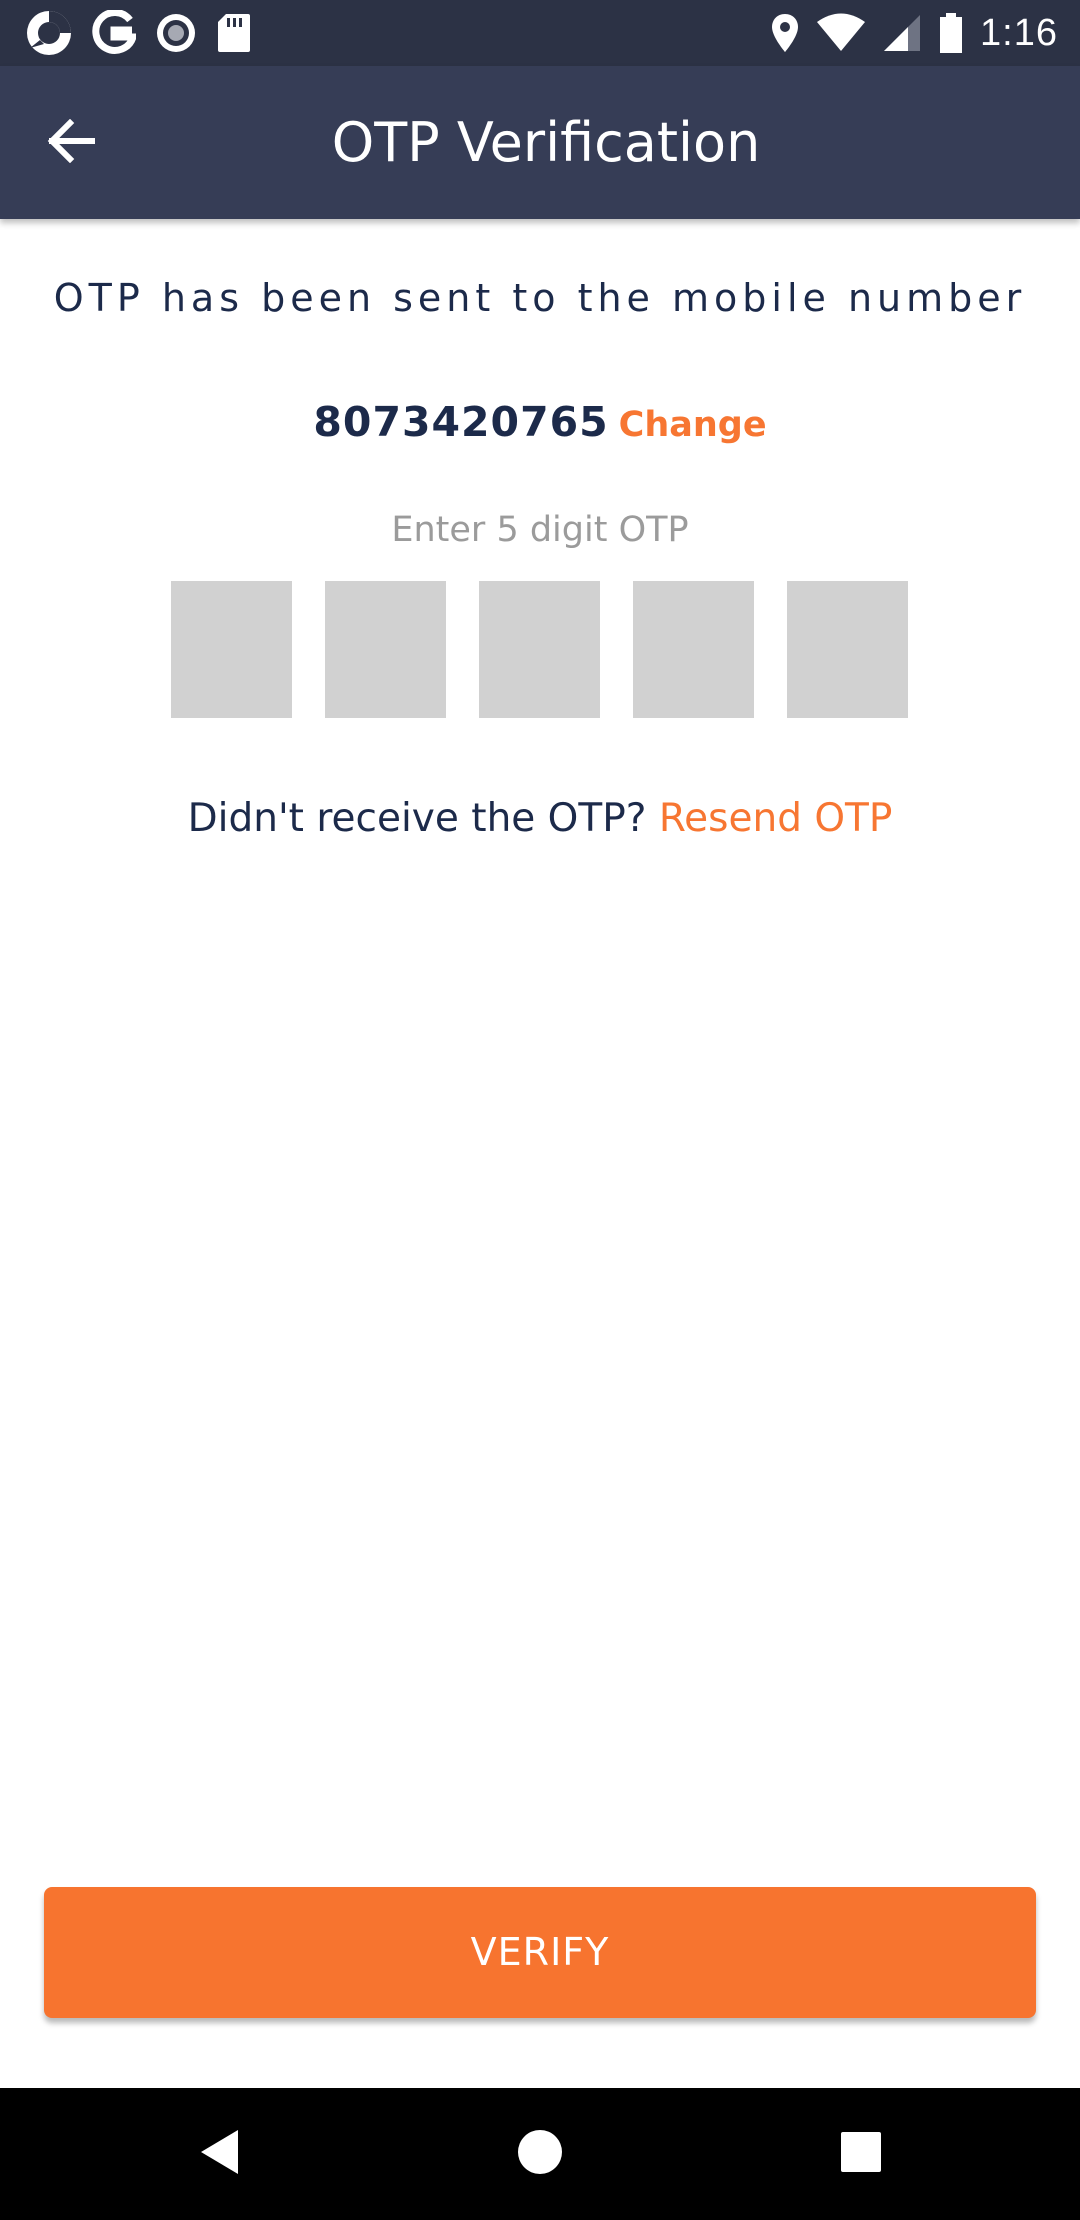 This screenshot has width=1080, height=2220. Describe the element at coordinates (1019, 32) in the screenshot. I see `status-time: 1:16` at that location.